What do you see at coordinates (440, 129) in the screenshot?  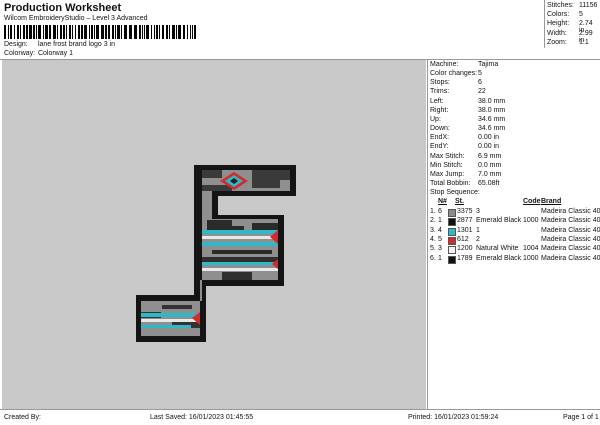 I see `info-label: Down:` at bounding box center [440, 129].